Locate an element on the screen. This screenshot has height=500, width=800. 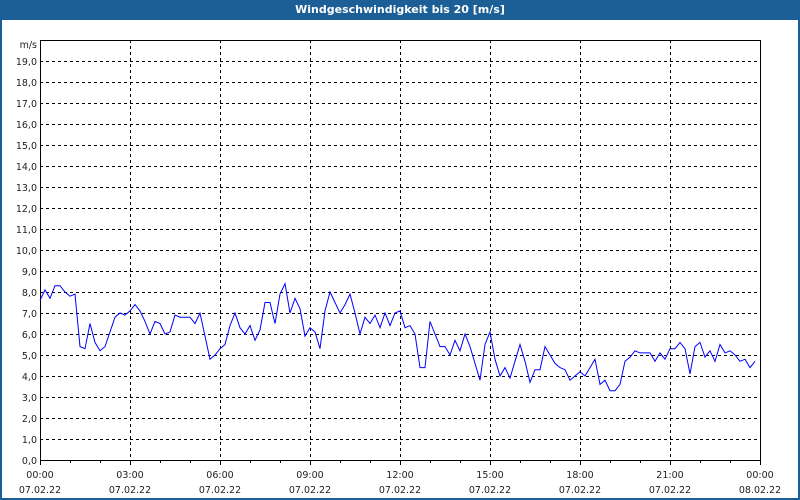
y-tick-label: 5,0 is located at coordinates (29, 356).